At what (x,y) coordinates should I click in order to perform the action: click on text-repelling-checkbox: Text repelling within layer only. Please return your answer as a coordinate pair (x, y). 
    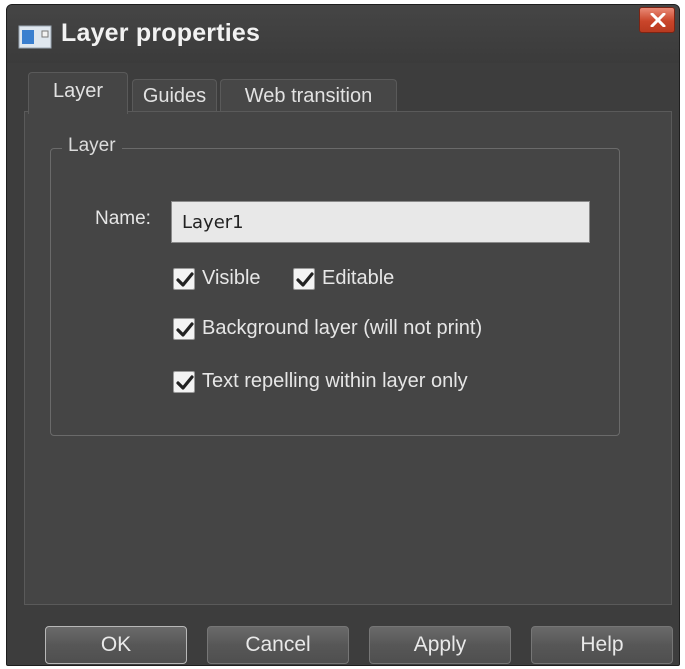
    Looking at the image, I should click on (320, 381).